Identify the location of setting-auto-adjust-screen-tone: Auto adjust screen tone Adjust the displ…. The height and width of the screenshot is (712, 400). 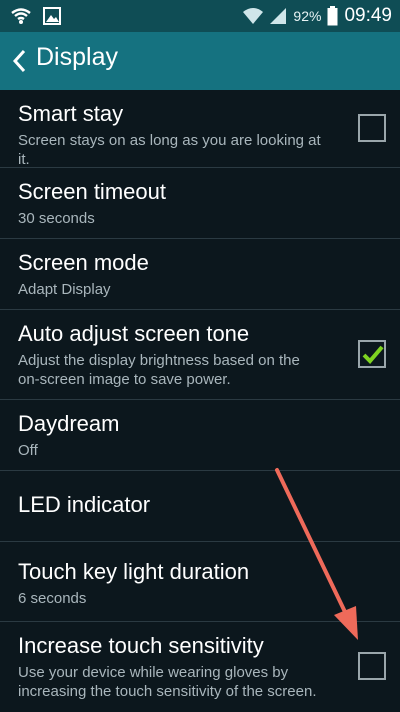
(200, 355).